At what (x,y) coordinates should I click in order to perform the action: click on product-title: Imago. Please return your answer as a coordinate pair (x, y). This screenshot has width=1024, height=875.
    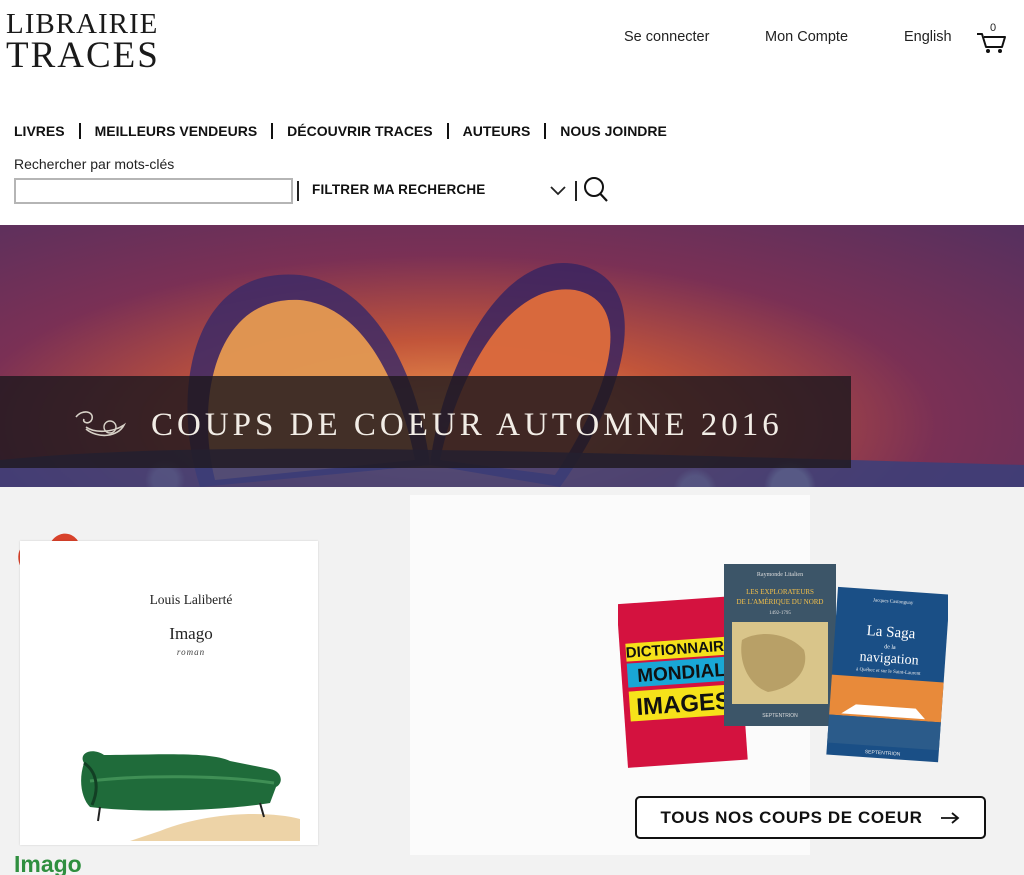
    Looking at the image, I should click on (48, 863).